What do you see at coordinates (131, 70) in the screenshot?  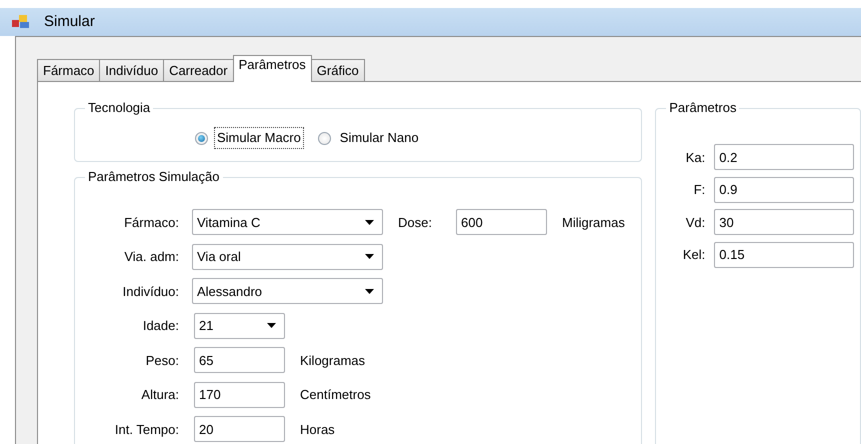 I see `tab: Indivíduo` at bounding box center [131, 70].